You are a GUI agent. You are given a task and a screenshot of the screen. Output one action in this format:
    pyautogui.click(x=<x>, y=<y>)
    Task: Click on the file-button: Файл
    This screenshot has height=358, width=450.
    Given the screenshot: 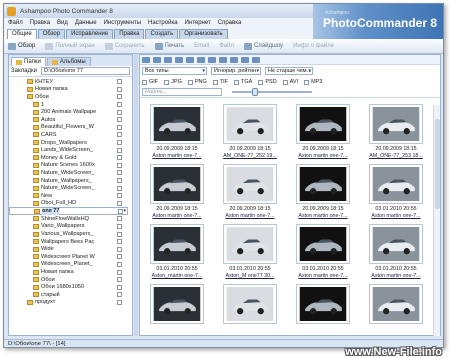 What is the action you would take?
    pyautogui.click(x=226, y=46)
    